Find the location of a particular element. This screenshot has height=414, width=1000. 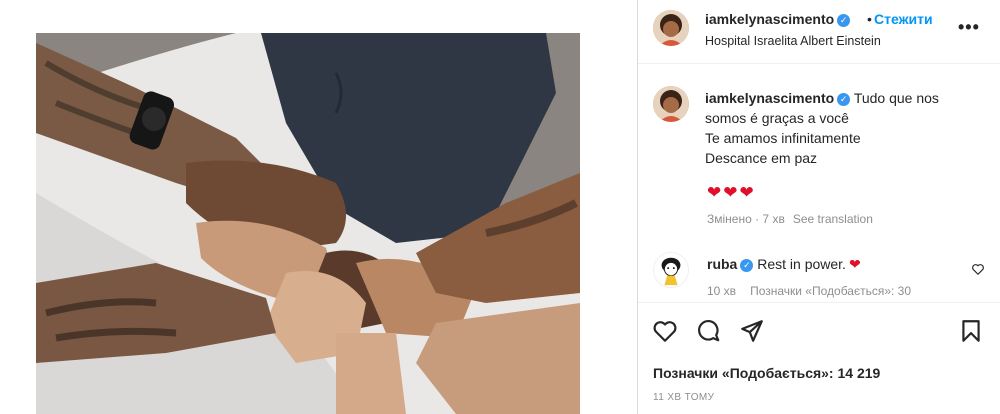

comment-body: Rest in power. is located at coordinates (801, 264).